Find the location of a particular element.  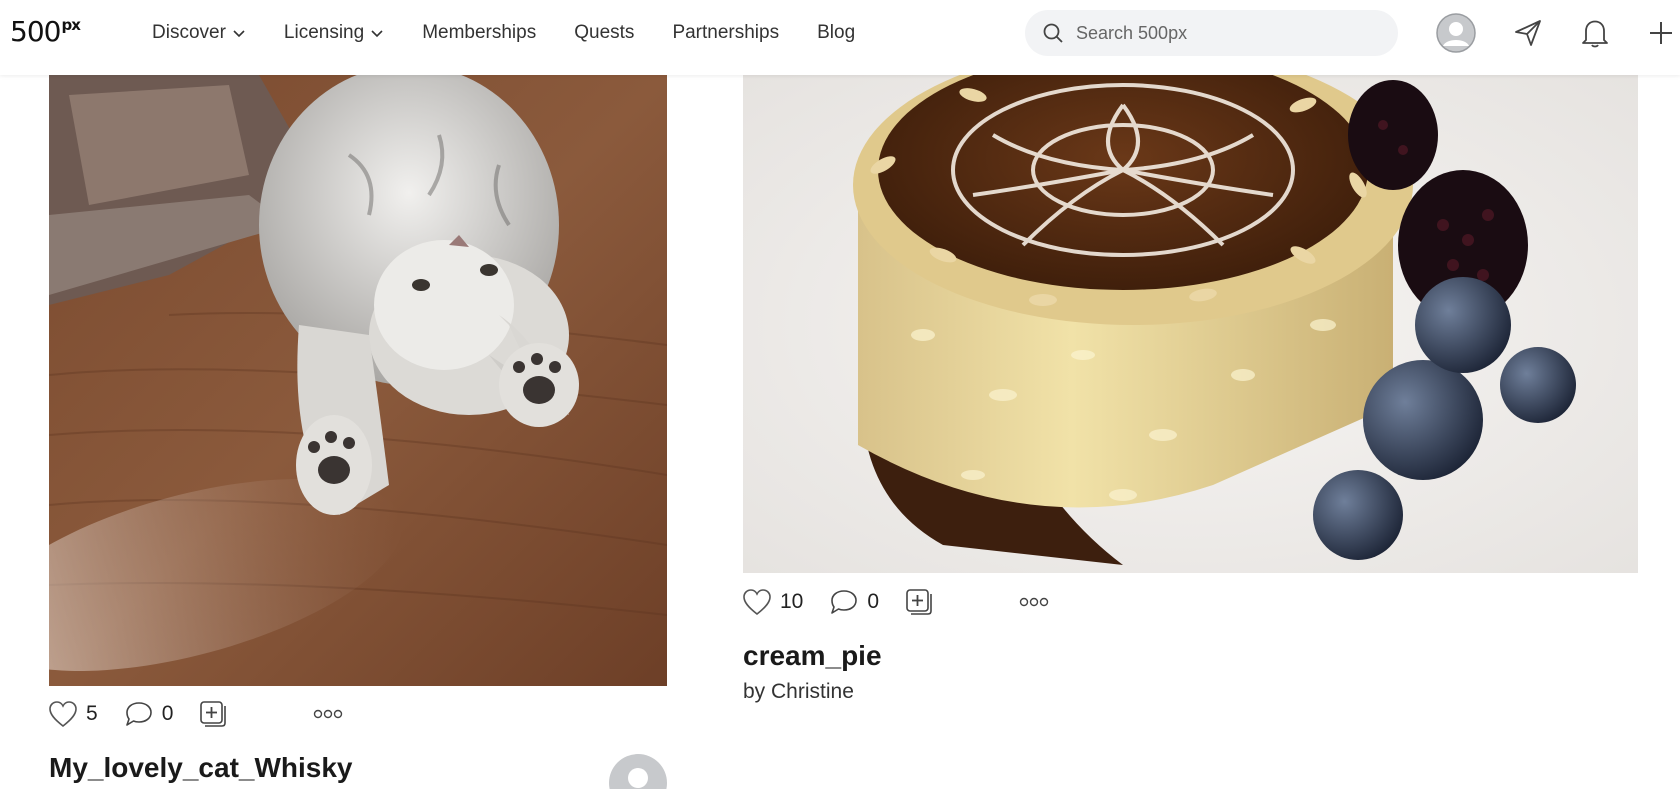

nav-partnerships-label: Partnerships is located at coordinates (726, 32).